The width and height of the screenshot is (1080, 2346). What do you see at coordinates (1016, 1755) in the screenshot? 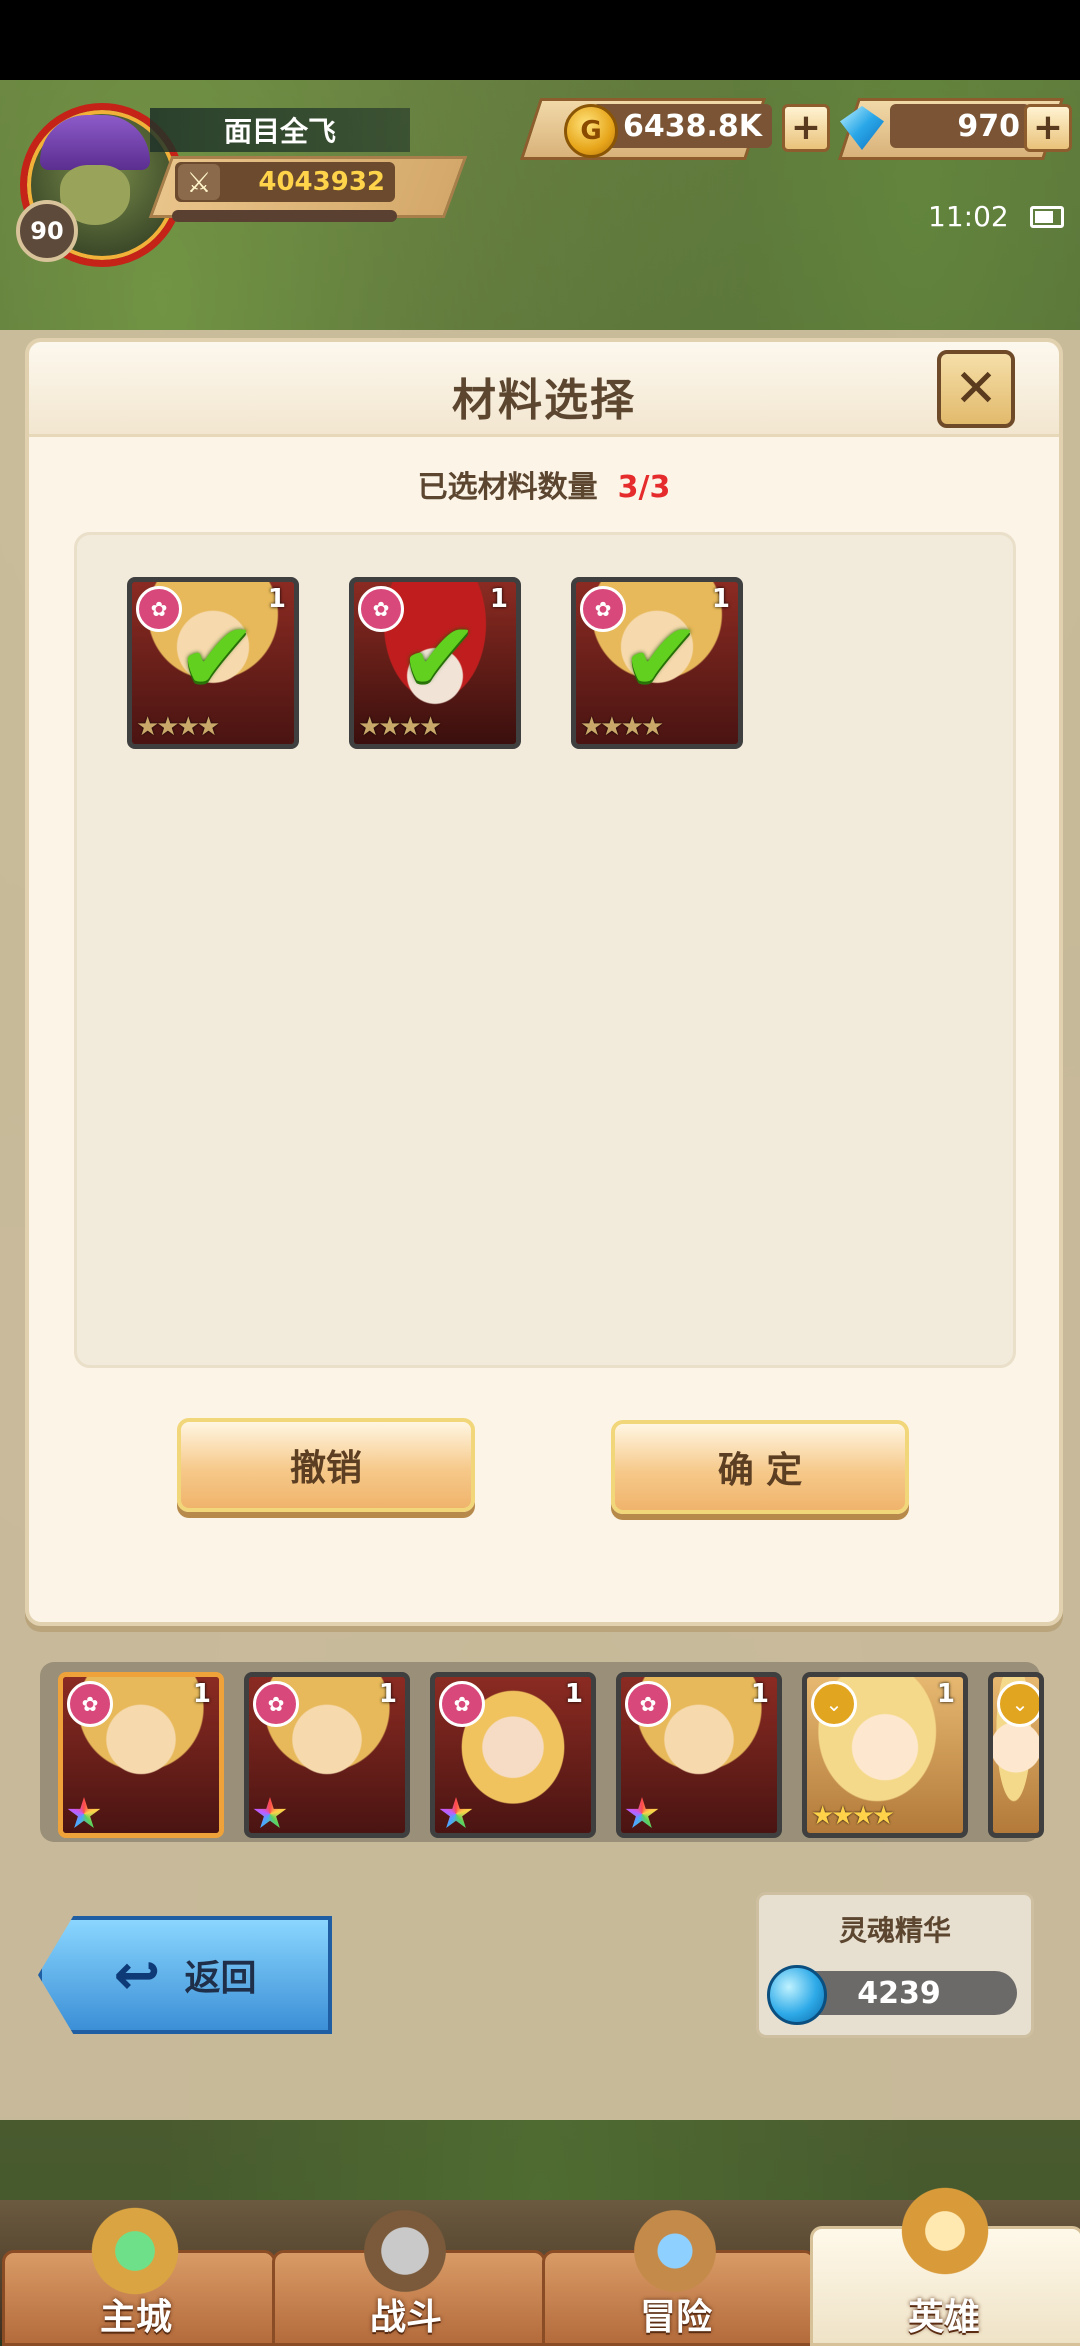
I see `hero-card-partial: ⌄` at bounding box center [1016, 1755].